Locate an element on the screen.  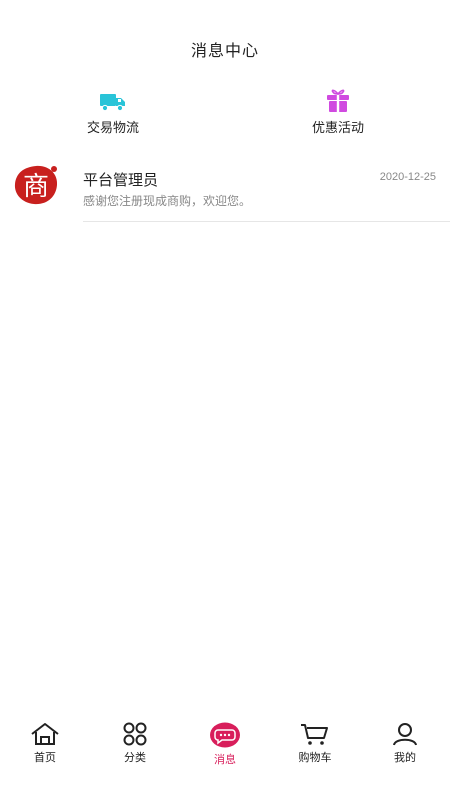
tab-profile: 我的 is located at coordinates (405, 743).